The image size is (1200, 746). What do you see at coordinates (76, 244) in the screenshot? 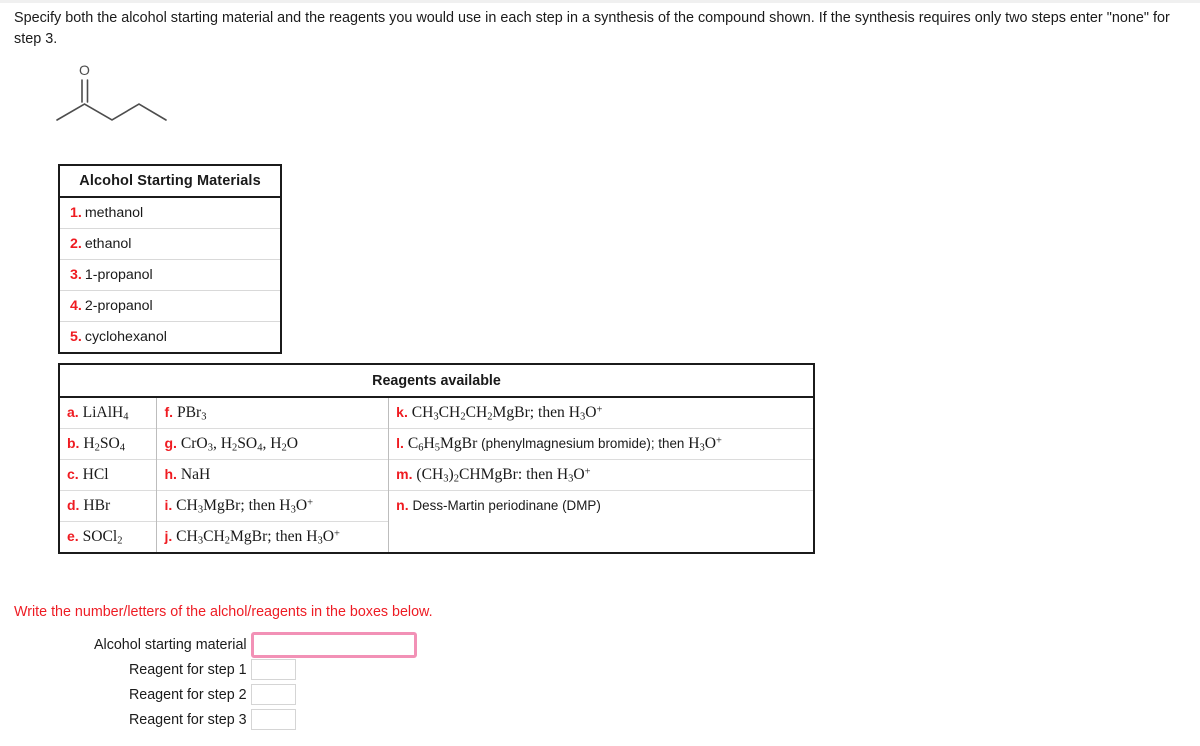
I see `alcohol-option-2-label: 2.` at bounding box center [76, 244].